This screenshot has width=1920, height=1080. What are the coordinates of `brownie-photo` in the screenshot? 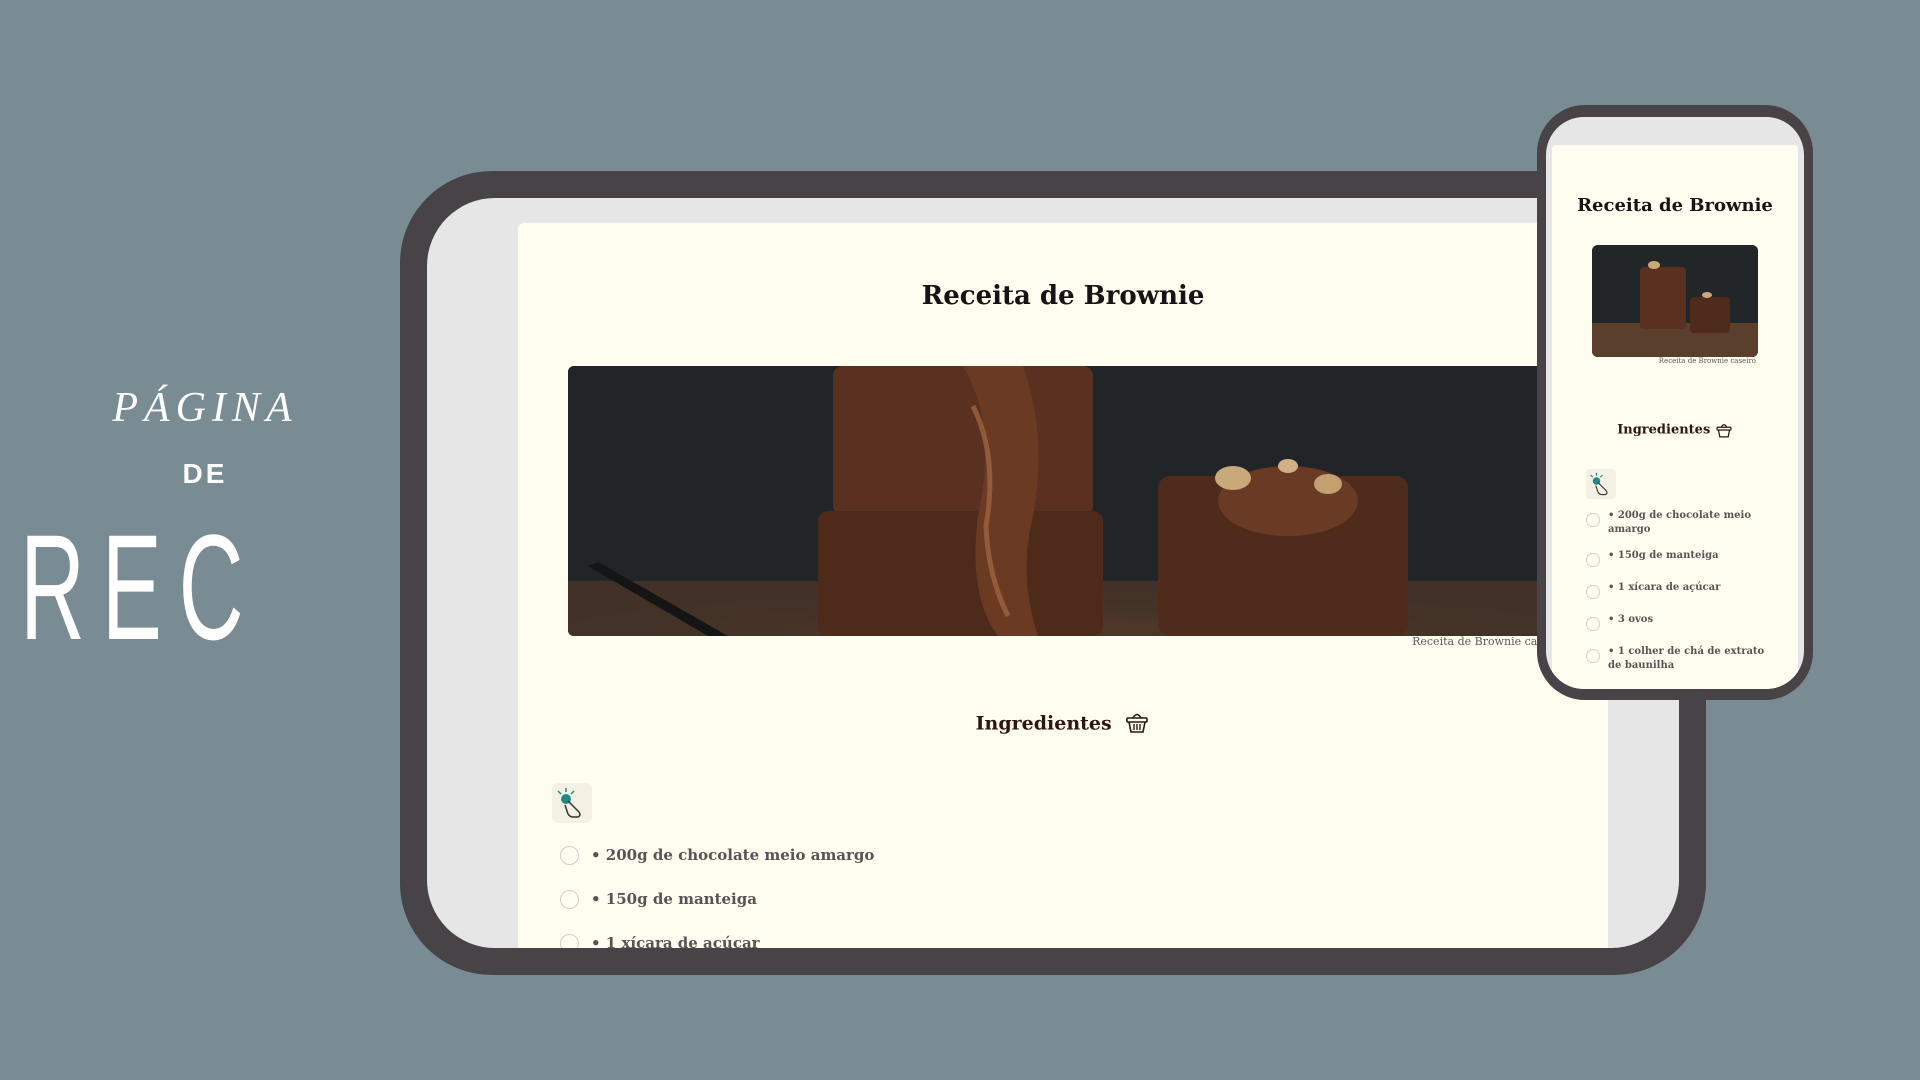 It's located at (1068, 501).